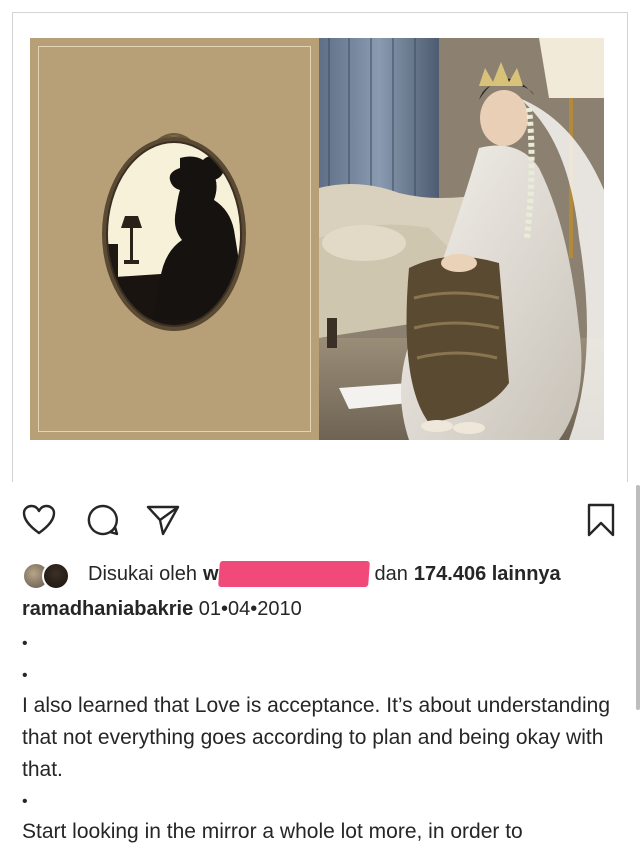 This screenshot has height=853, width=640. What do you see at coordinates (163, 520) in the screenshot?
I see `send-icon` at bounding box center [163, 520].